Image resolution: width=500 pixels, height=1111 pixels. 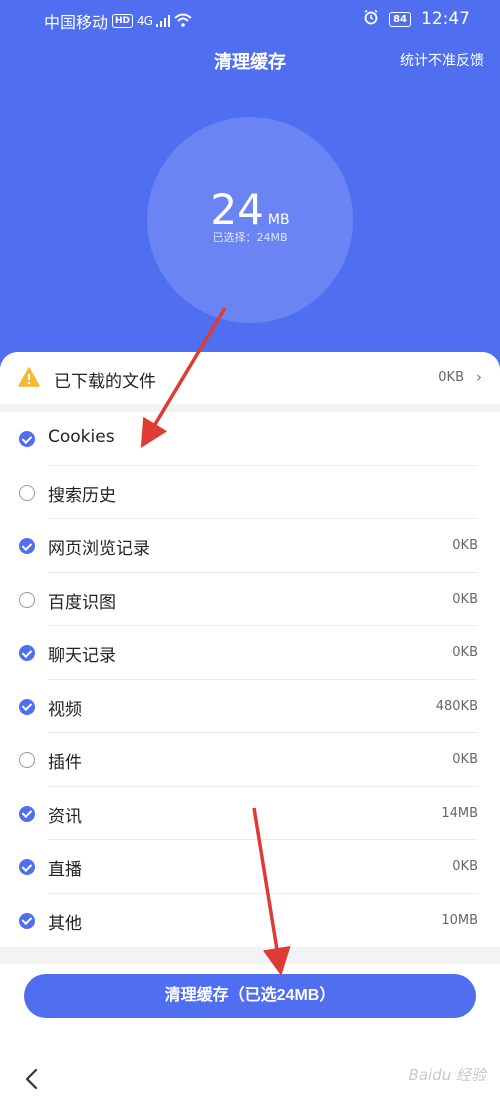 What do you see at coordinates (183, 377) in the screenshot?
I see `arrow-to-cookies` at bounding box center [183, 377].